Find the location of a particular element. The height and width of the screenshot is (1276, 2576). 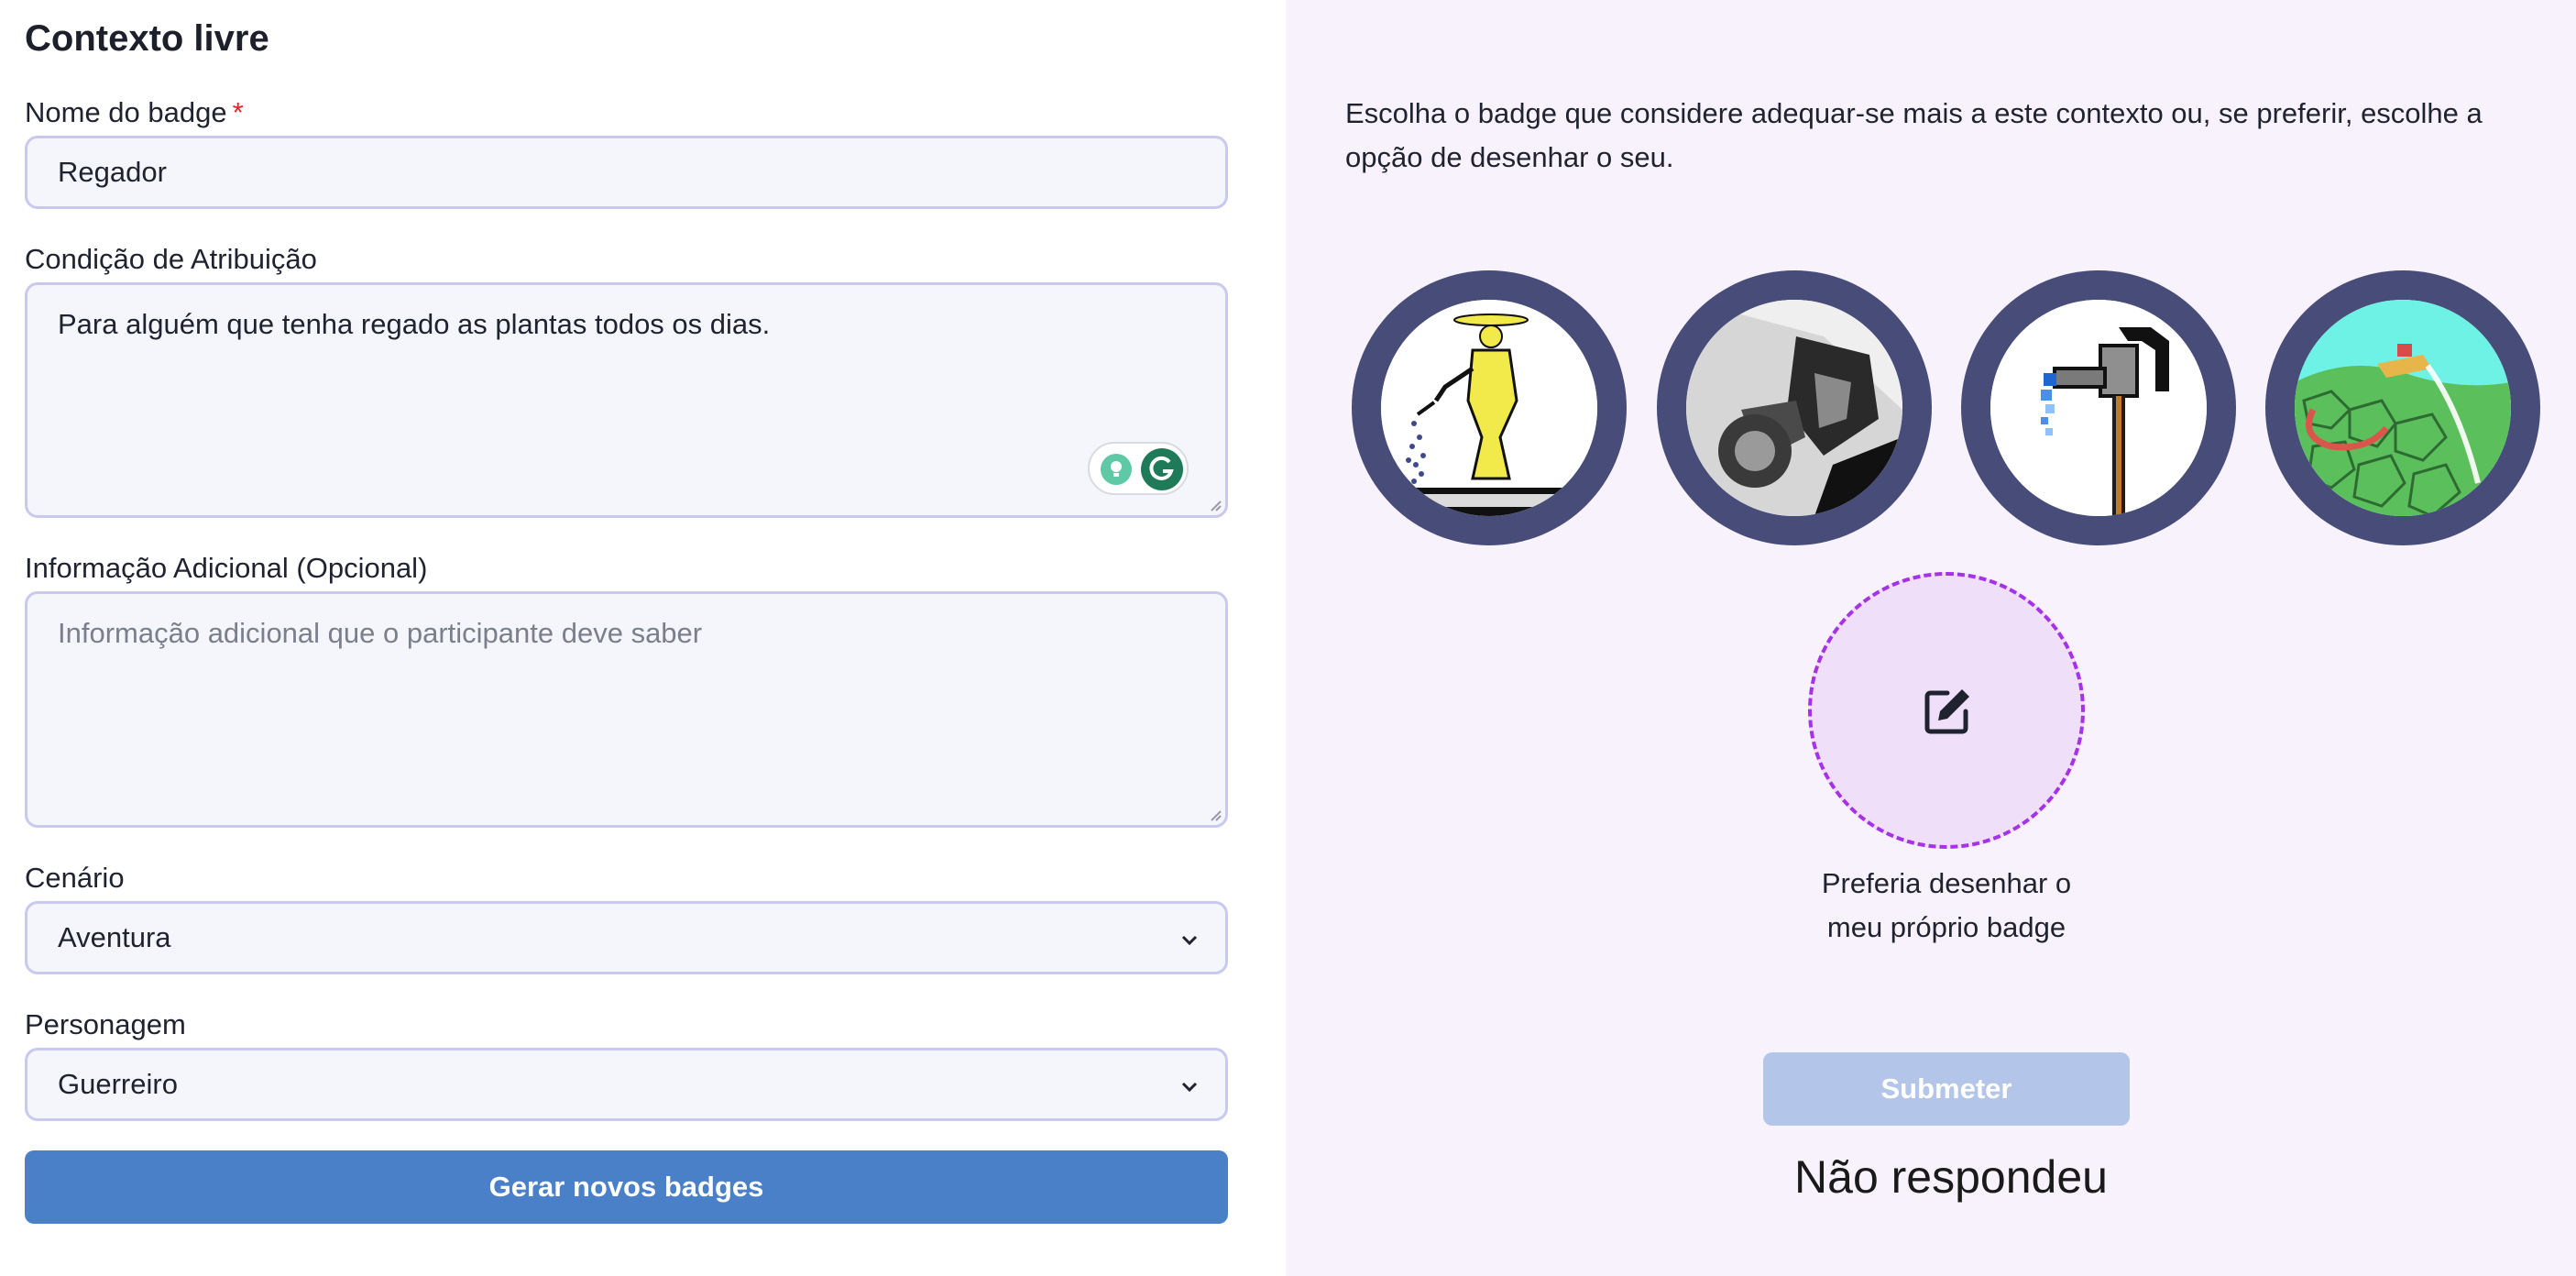

page-title: Contexto livre is located at coordinates (147, 38).